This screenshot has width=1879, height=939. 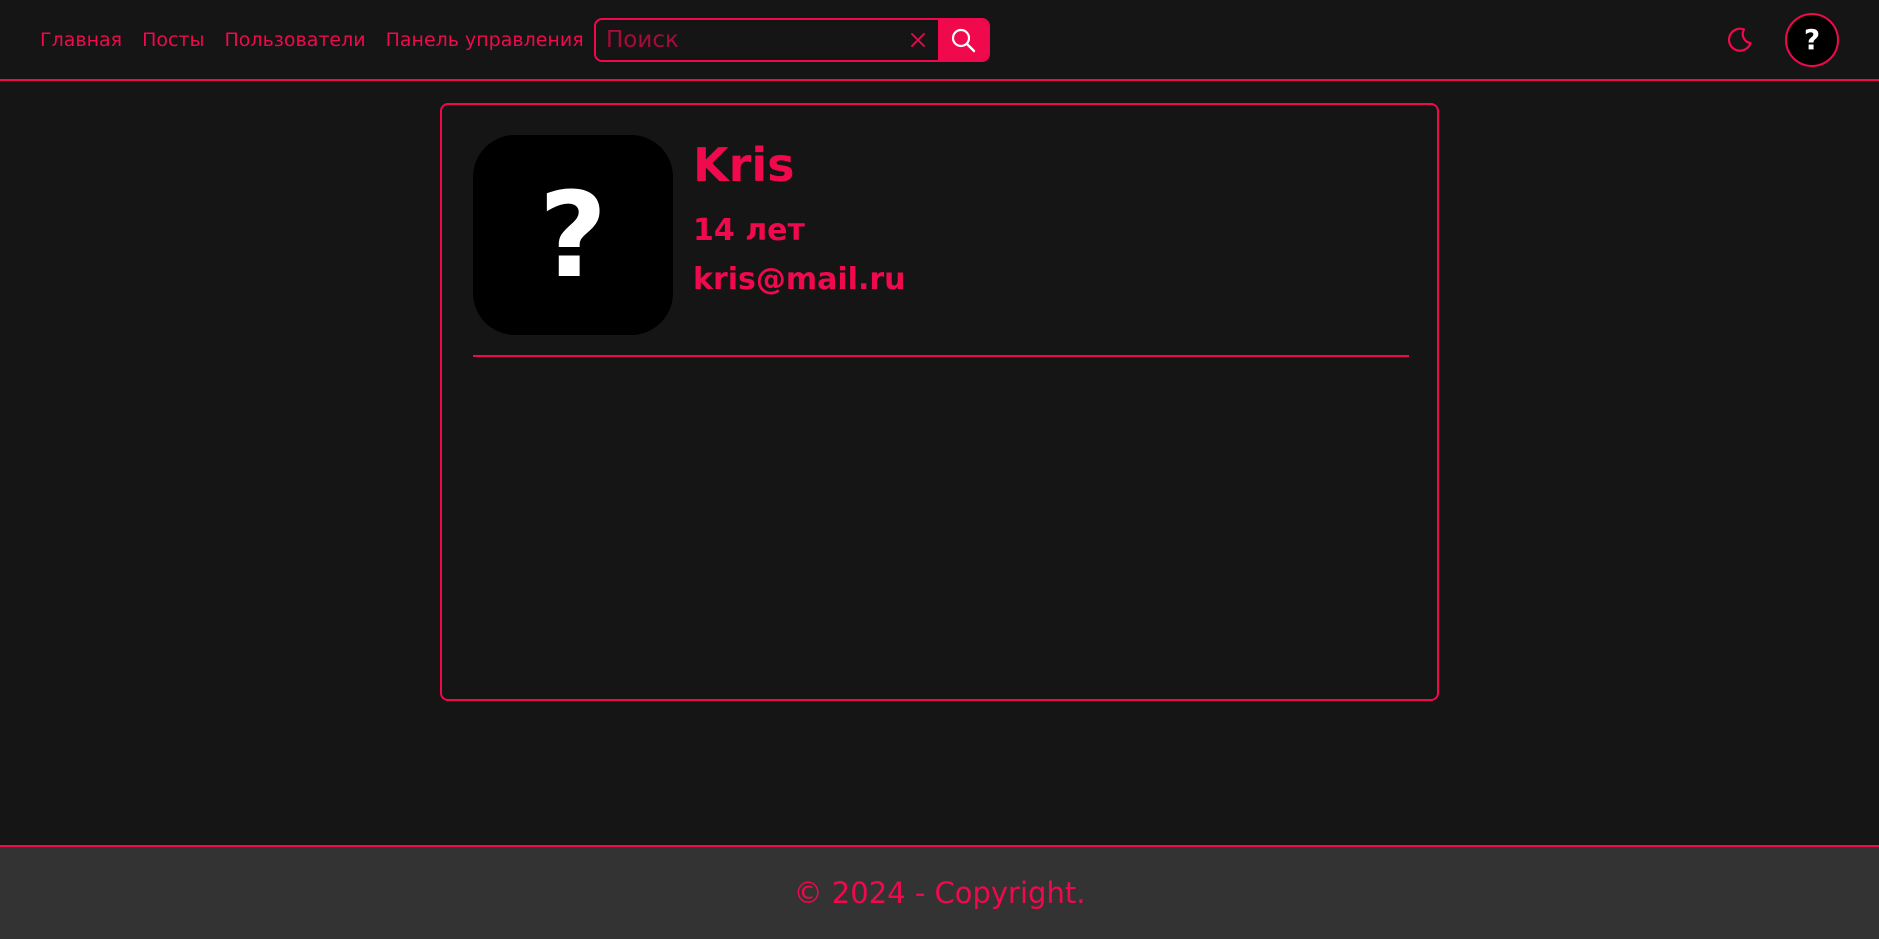 I want to click on nav-link-home: Главная, so click(x=81, y=40).